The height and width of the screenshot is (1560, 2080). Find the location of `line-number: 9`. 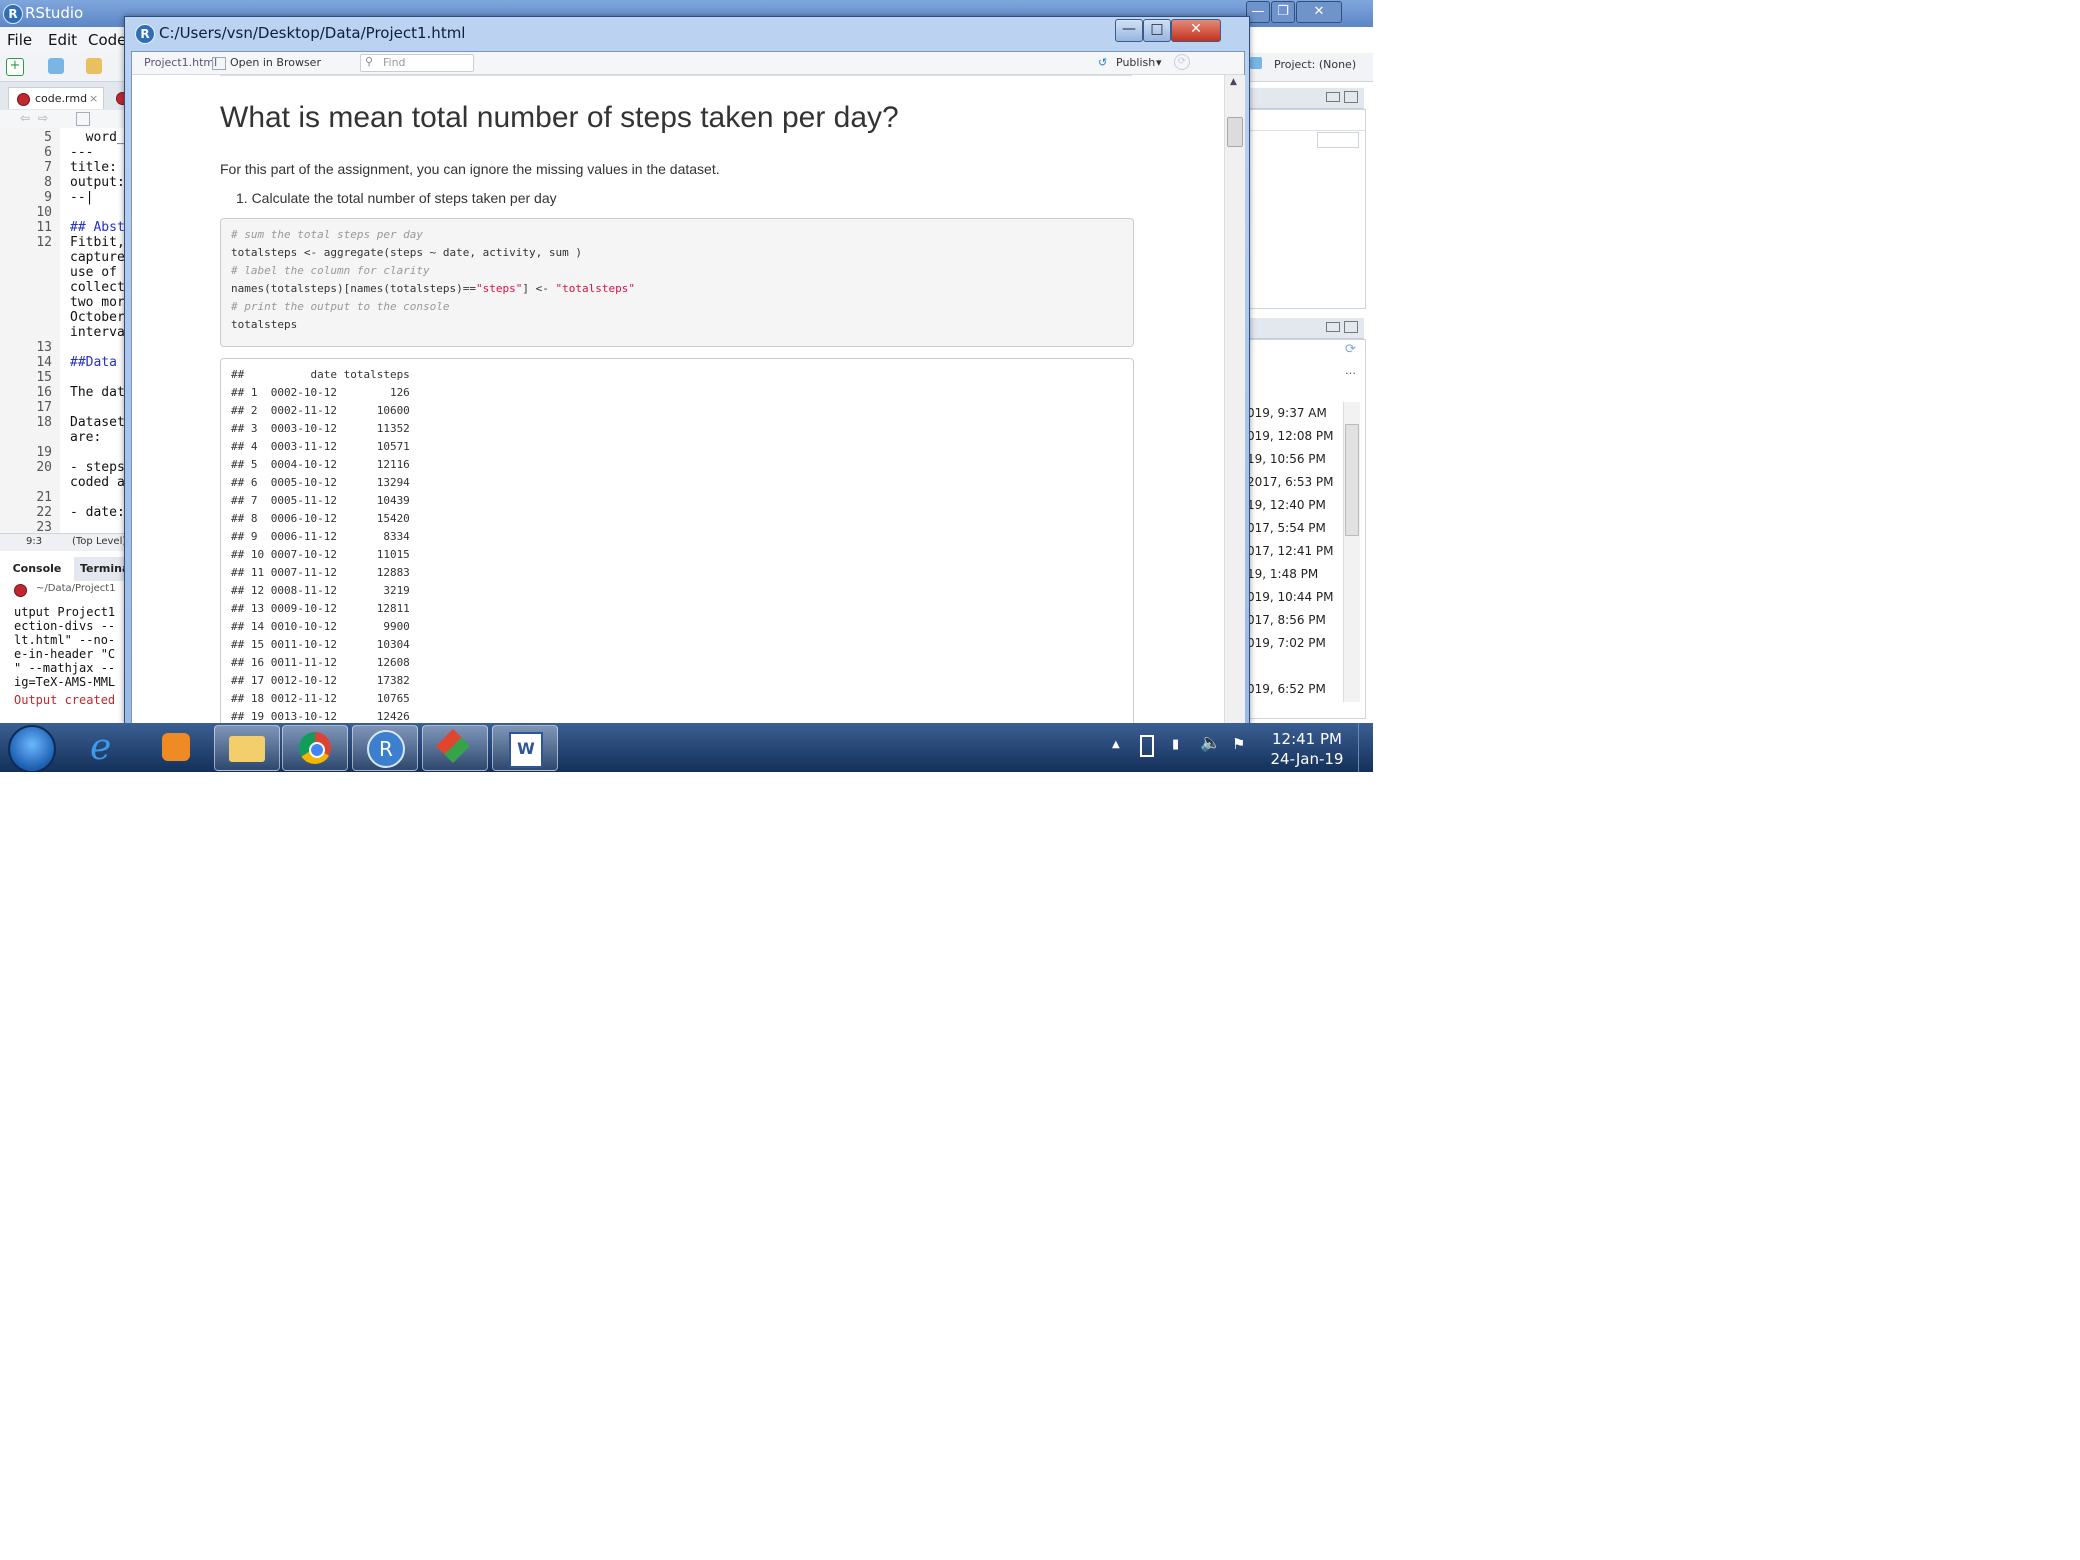

line-number: 9 is located at coordinates (48, 197).